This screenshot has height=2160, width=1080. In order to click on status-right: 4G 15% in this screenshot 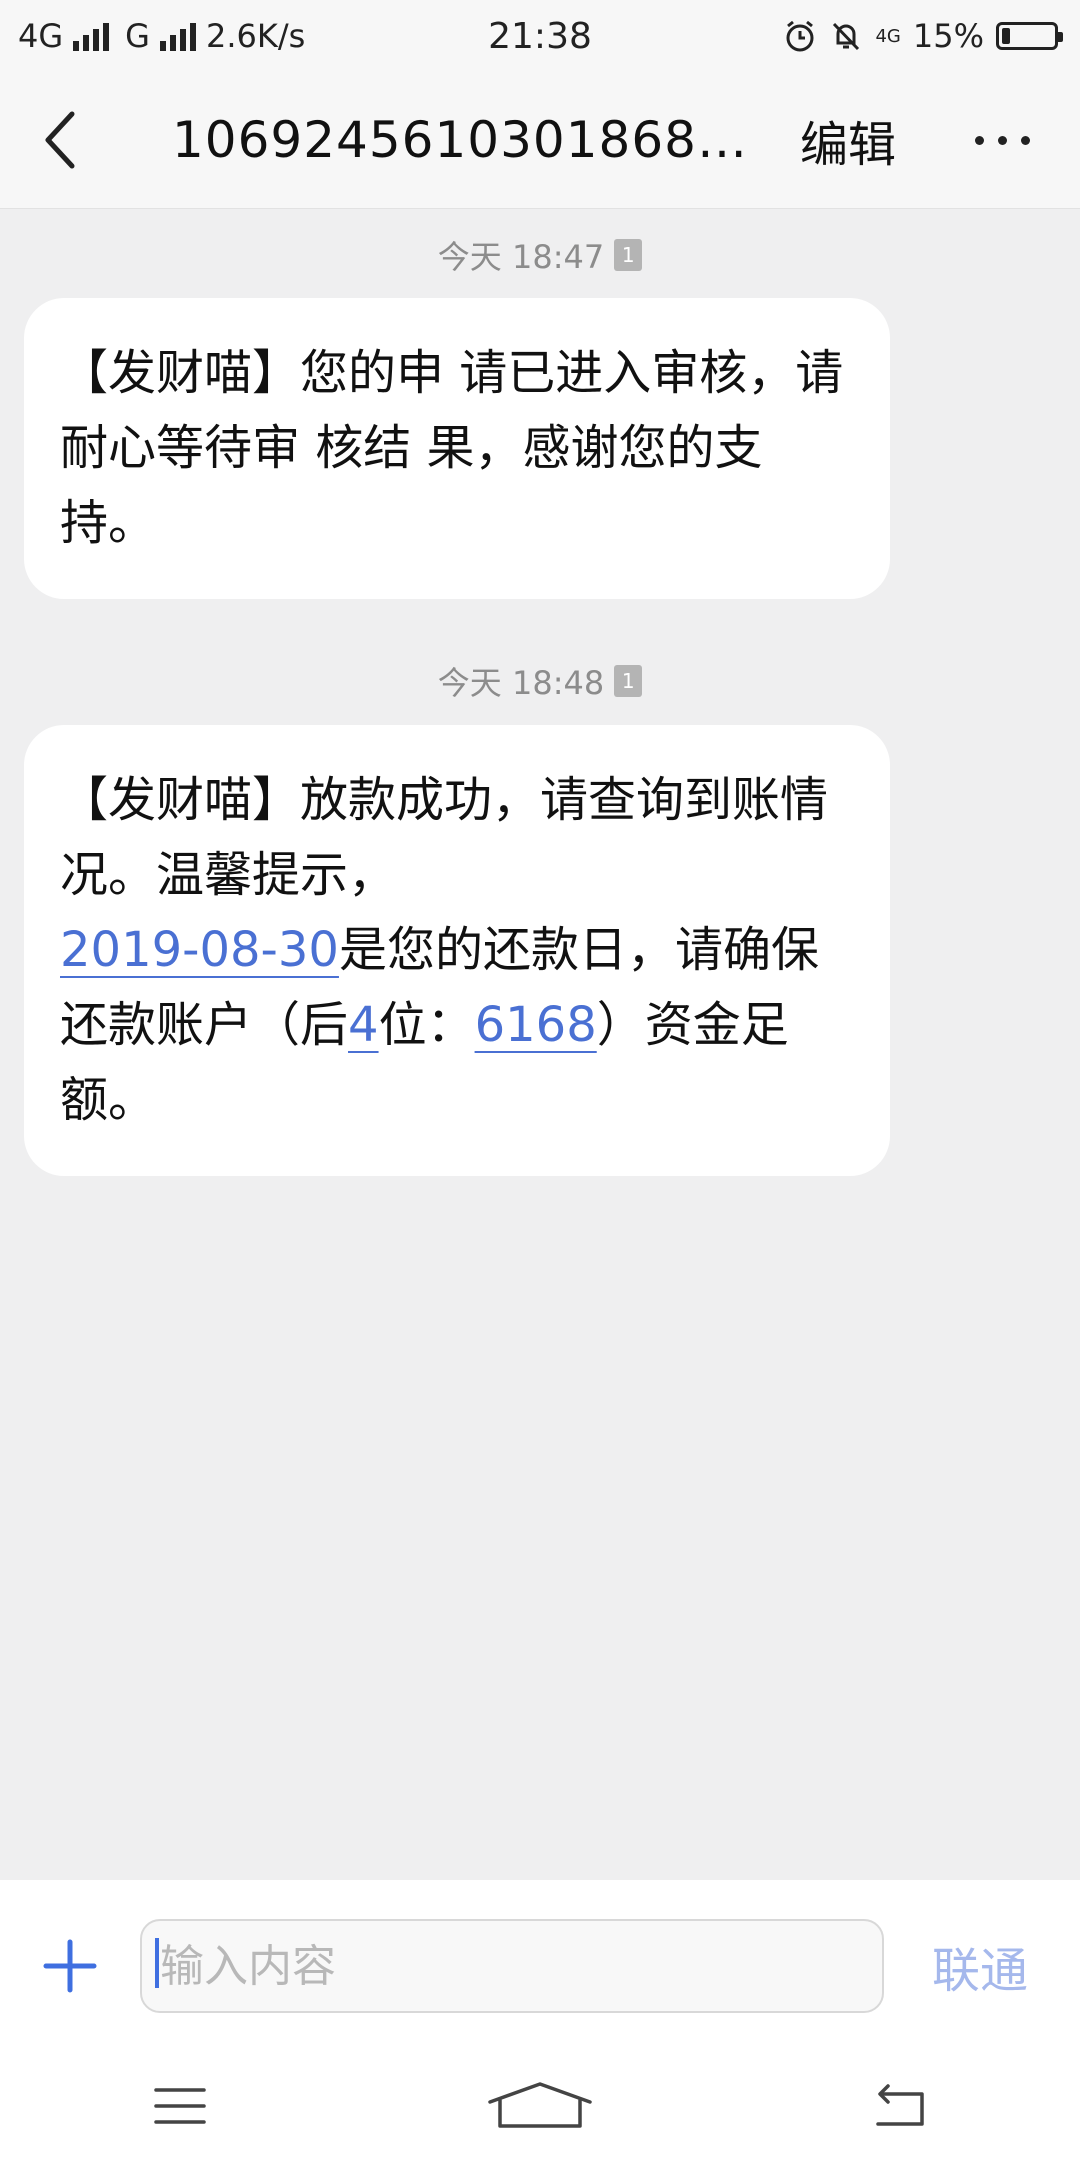, I will do `click(931, 36)`.